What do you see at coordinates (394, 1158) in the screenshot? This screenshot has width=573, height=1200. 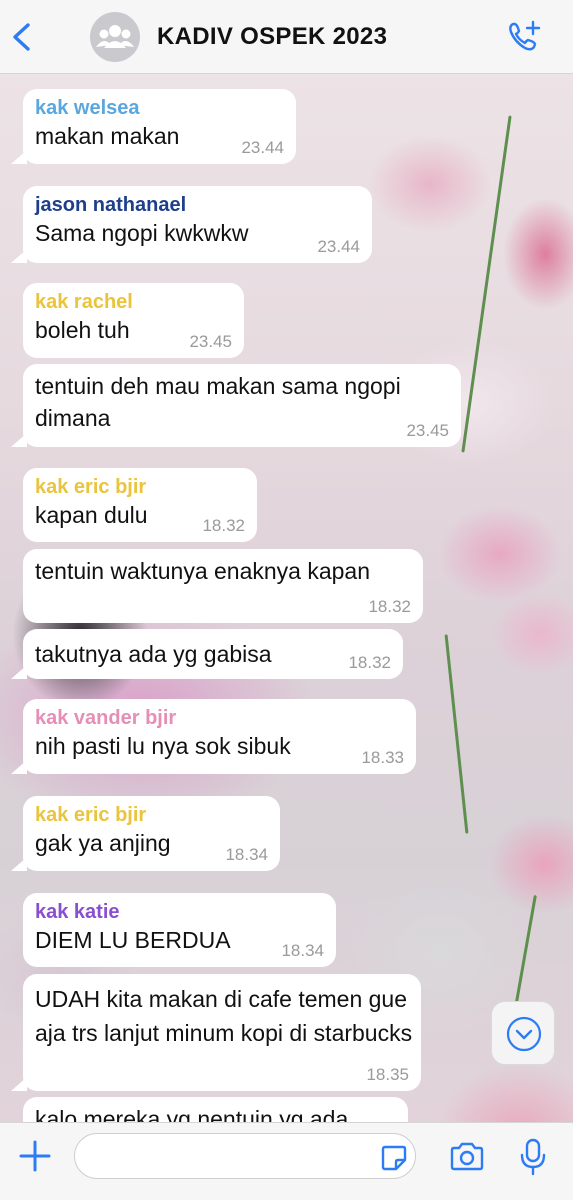 I see `sticker-icon` at bounding box center [394, 1158].